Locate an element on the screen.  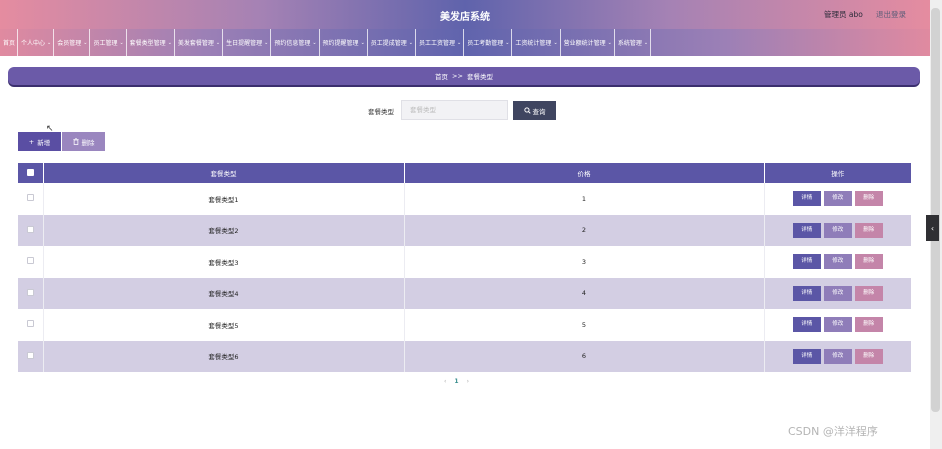
table-header-row: 套餐类型 价格 操作 is located at coordinates (464, 173).